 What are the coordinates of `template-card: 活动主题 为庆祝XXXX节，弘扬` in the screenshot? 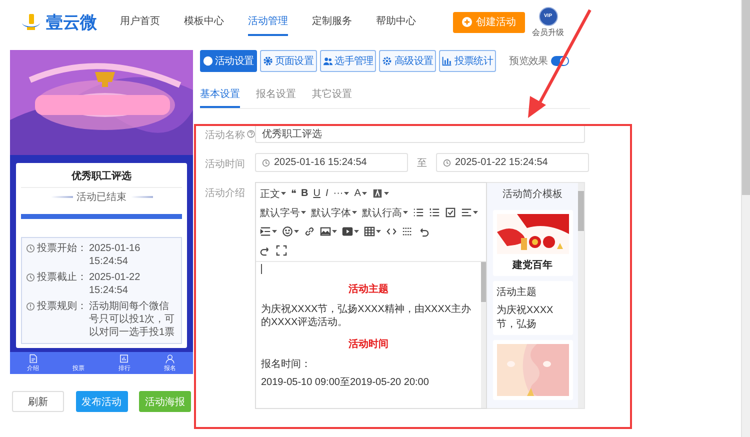 It's located at (532, 308).